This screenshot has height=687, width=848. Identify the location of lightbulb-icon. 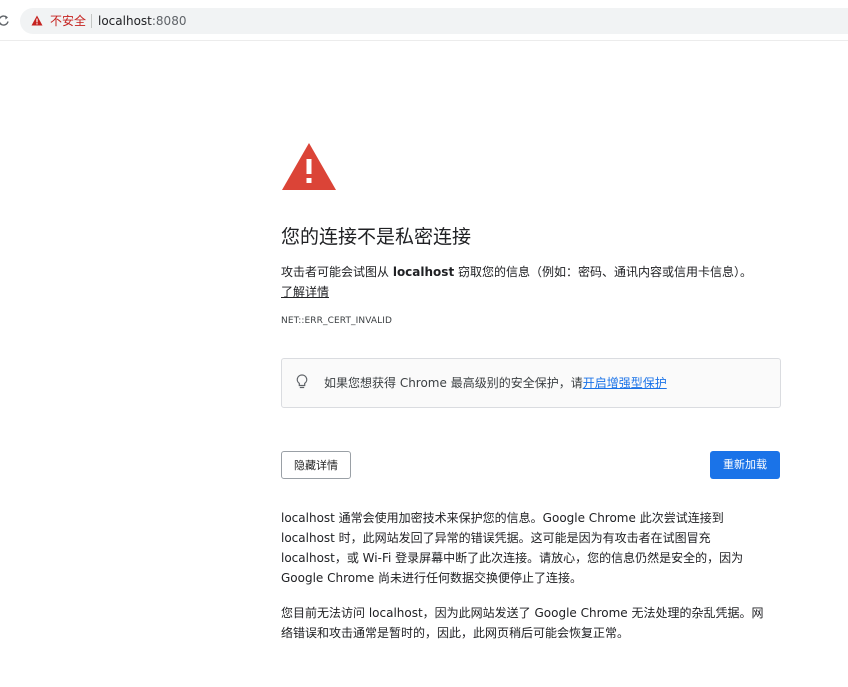
(302, 381).